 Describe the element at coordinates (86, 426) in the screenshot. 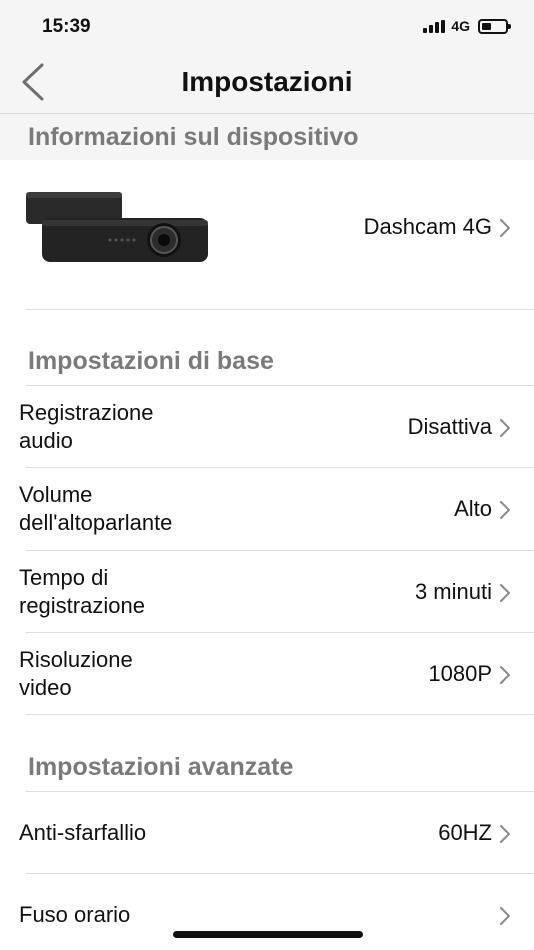

I see `setting-label: Registrazione audio` at that location.